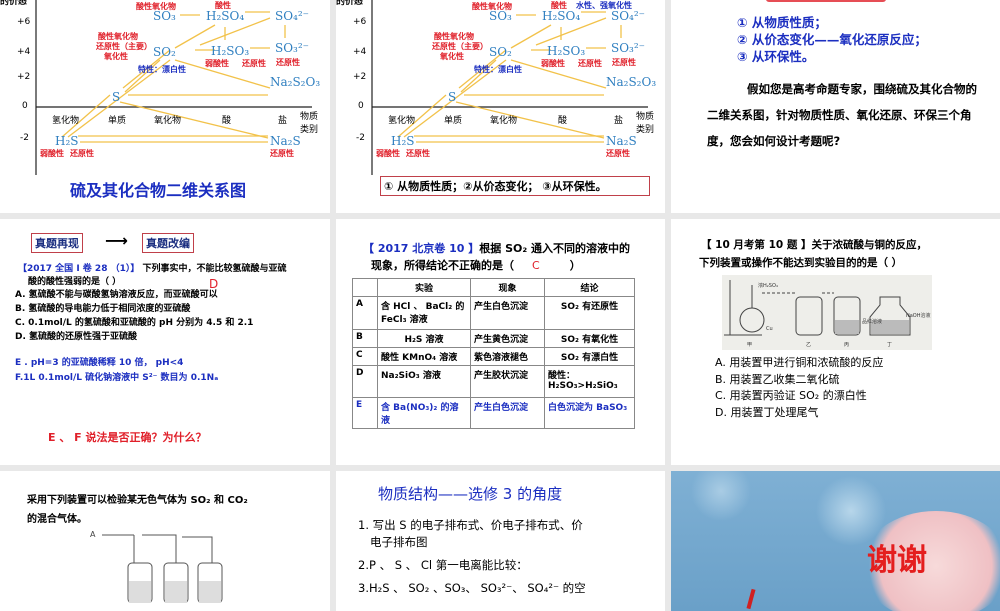 The image size is (1000, 611). Describe the element at coordinates (756, 245) in the screenshot. I see `question-source: 【 10 月考第 10 题 】` at that location.